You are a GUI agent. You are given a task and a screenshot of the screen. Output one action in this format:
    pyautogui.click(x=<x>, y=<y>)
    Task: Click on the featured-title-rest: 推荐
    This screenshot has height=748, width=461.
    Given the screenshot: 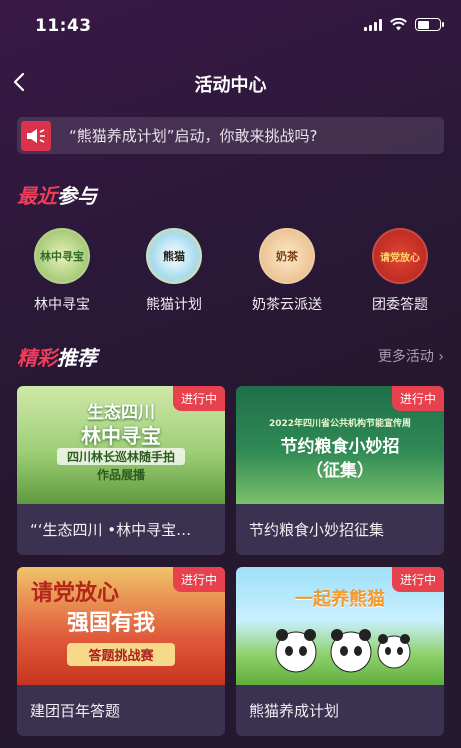 What is the action you would take?
    pyautogui.click(x=77, y=358)
    